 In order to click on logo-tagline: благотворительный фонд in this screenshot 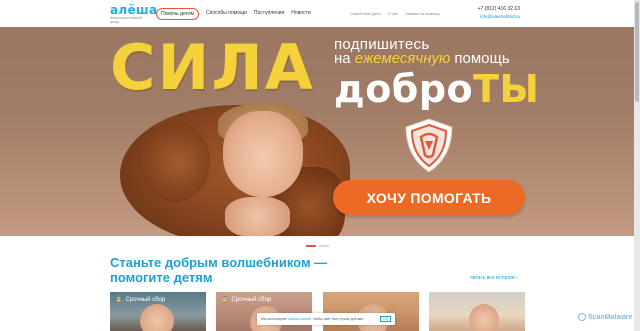, I will do `click(126, 20)`.